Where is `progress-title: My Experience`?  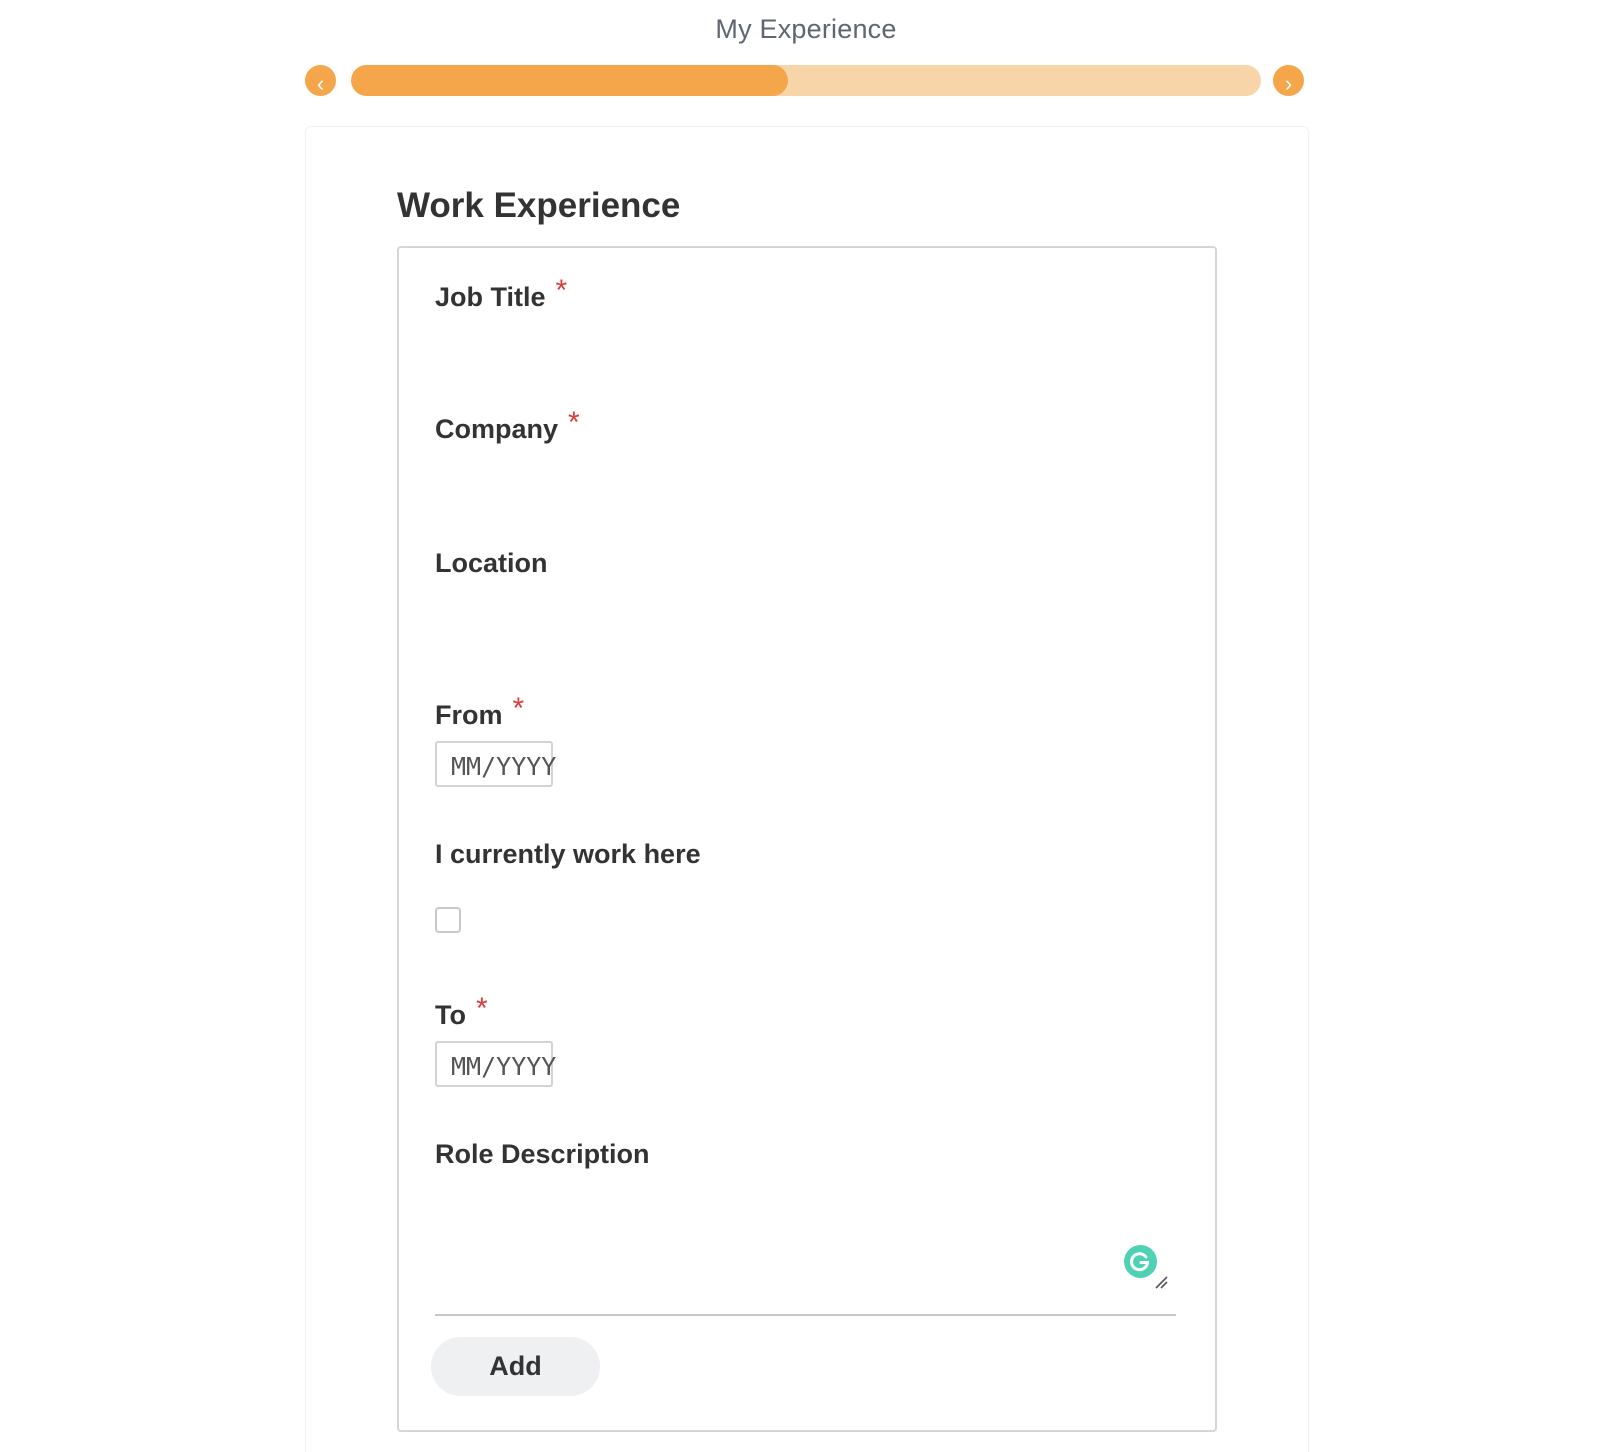 progress-title: My Experience is located at coordinates (806, 29).